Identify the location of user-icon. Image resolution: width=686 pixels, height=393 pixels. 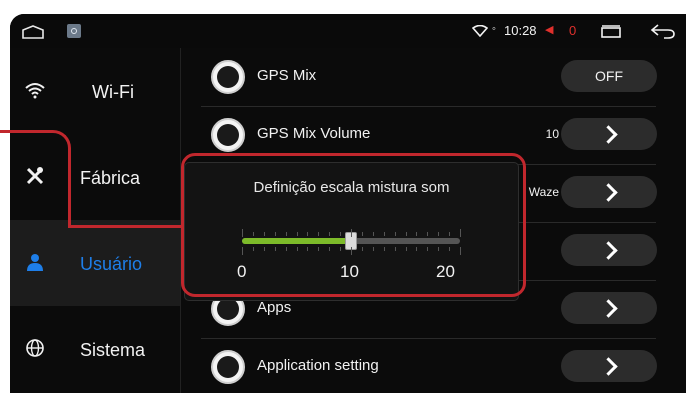
(35, 262).